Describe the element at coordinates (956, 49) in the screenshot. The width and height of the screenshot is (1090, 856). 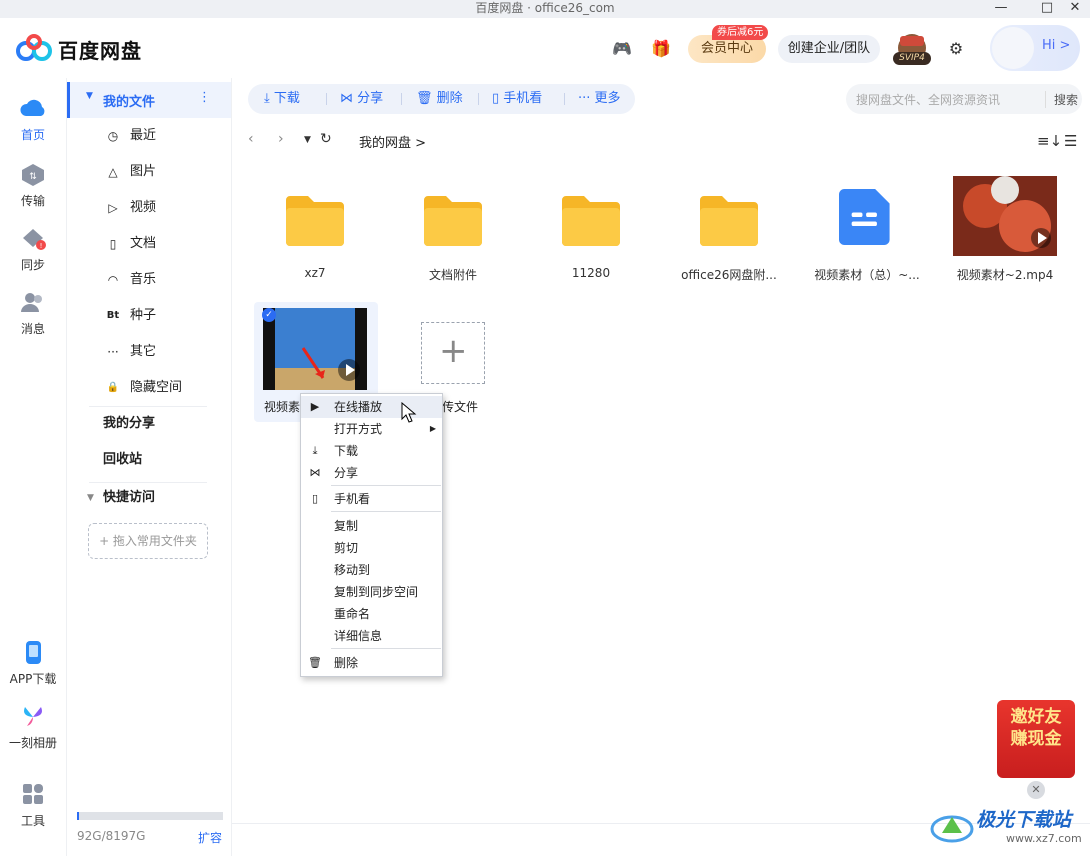
I see `settings-icon: ⚙` at that location.